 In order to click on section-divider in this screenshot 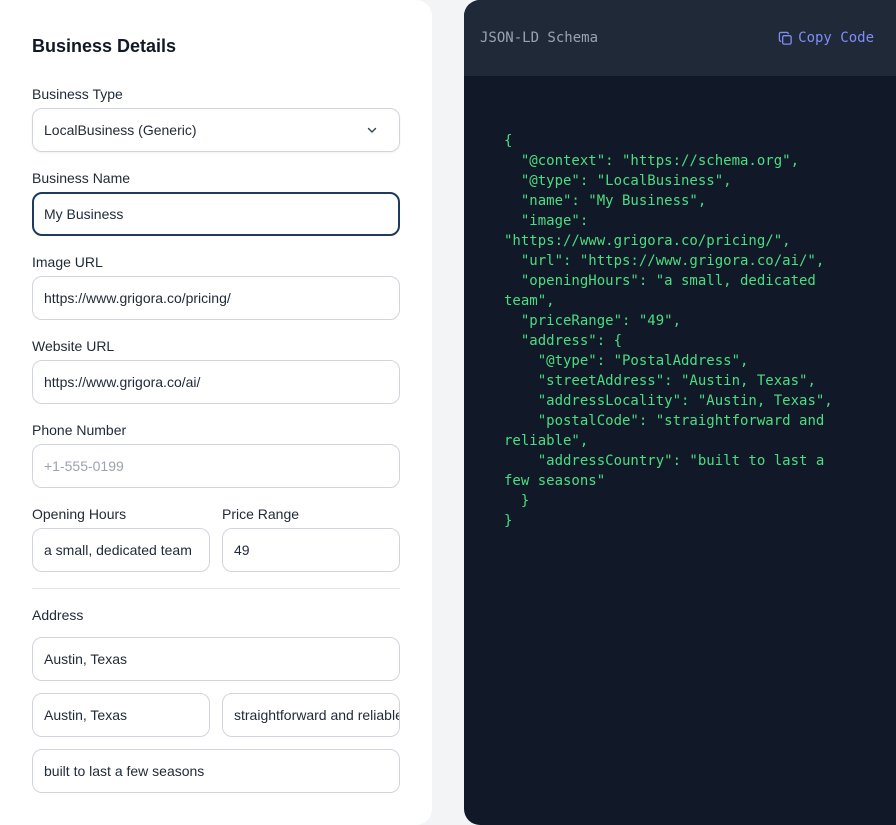, I will do `click(216, 588)`.